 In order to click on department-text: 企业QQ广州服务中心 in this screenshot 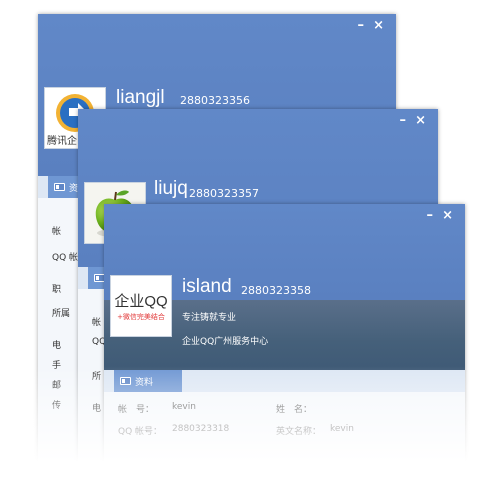, I will do `click(225, 342)`.